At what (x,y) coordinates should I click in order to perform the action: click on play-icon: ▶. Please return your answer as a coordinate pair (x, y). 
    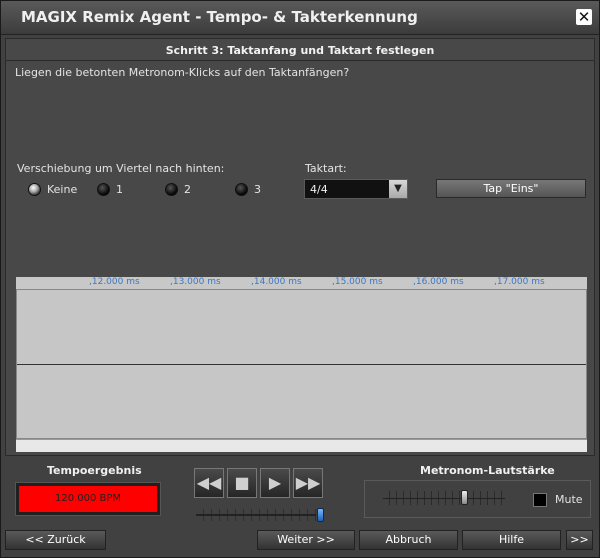
    Looking at the image, I should click on (275, 482).